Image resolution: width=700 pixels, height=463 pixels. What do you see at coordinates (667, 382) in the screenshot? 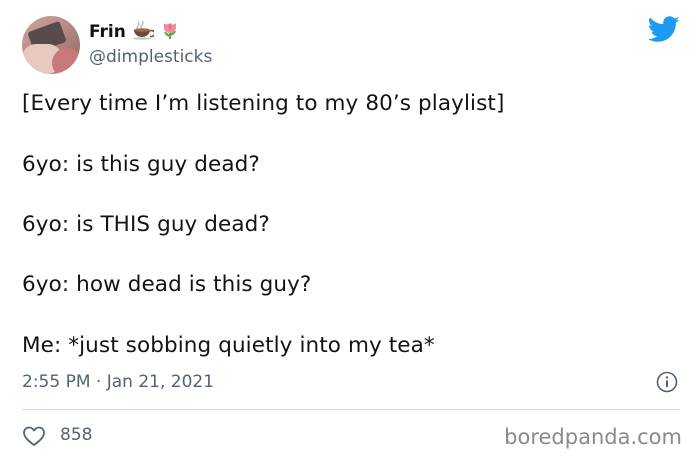
I see `info-icon` at bounding box center [667, 382].